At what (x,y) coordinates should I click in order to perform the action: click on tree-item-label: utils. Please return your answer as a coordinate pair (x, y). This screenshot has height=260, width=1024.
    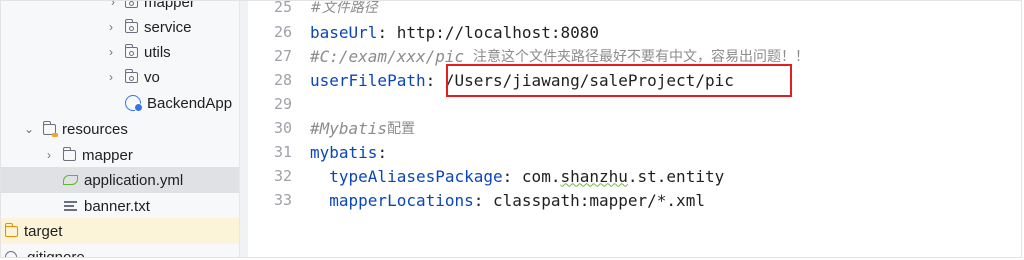
    Looking at the image, I should click on (157, 52).